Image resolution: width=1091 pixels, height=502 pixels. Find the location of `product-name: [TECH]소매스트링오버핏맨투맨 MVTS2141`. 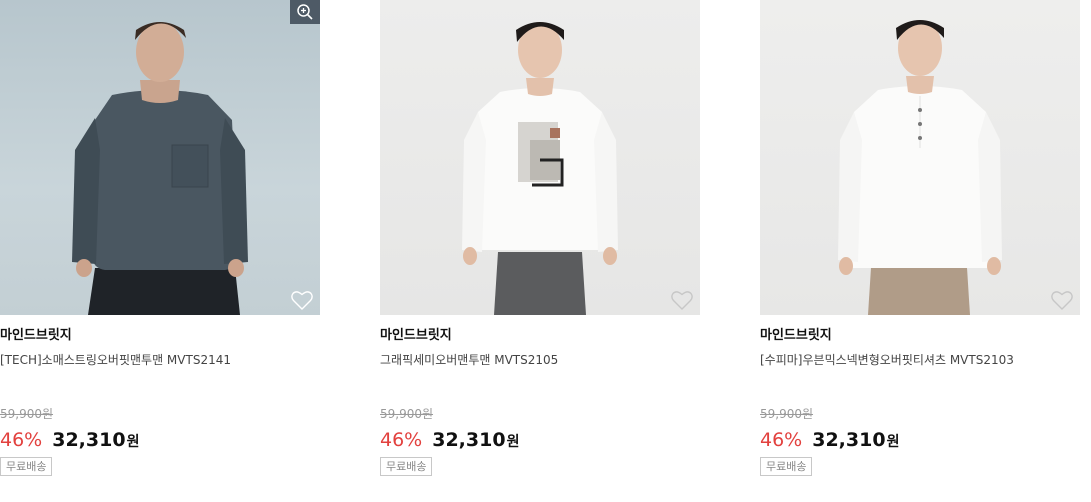

product-name: [TECH]소매스트링오버핏맨투맨 MVTS2141 is located at coordinates (160, 360).